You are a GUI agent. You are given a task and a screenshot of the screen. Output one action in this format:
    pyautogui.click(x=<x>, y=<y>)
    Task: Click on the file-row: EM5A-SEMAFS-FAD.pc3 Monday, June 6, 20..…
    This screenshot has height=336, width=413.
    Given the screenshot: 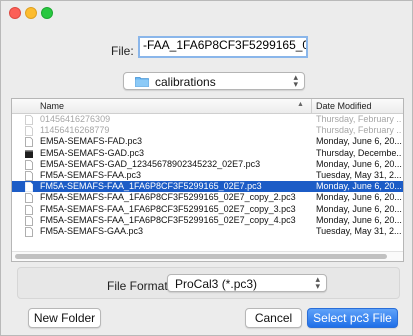 What is the action you would take?
    pyautogui.click(x=207, y=142)
    